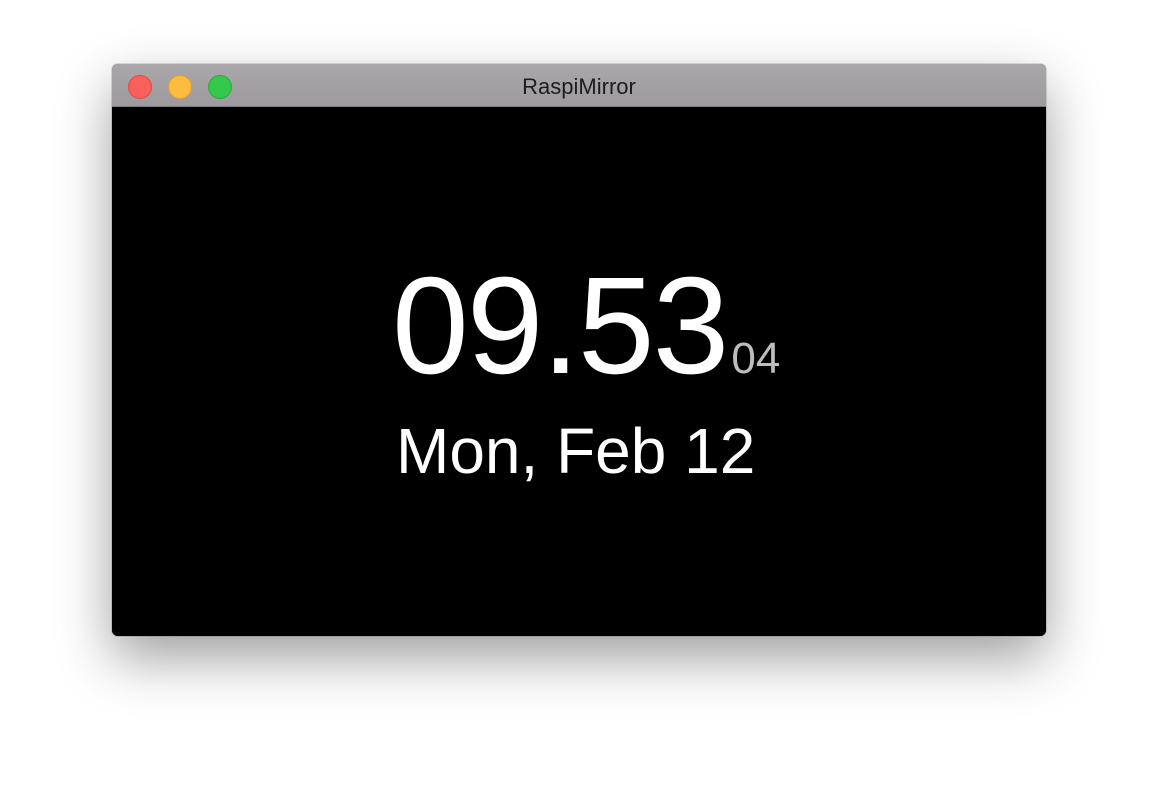  Describe the element at coordinates (756, 358) in the screenshot. I see `clock-seconds: 04` at that location.